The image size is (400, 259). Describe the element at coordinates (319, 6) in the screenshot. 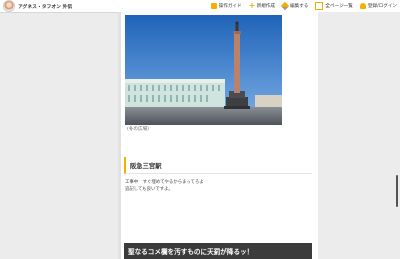

I see `page-icon` at that location.